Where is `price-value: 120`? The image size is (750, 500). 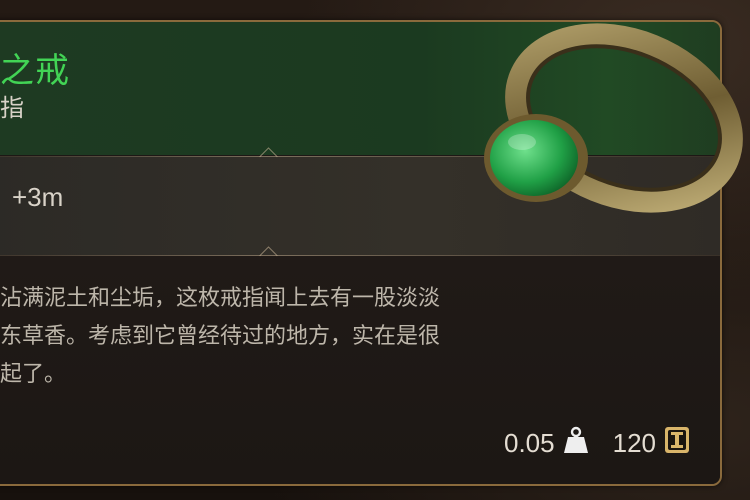
price-value: 120 is located at coordinates (634, 443).